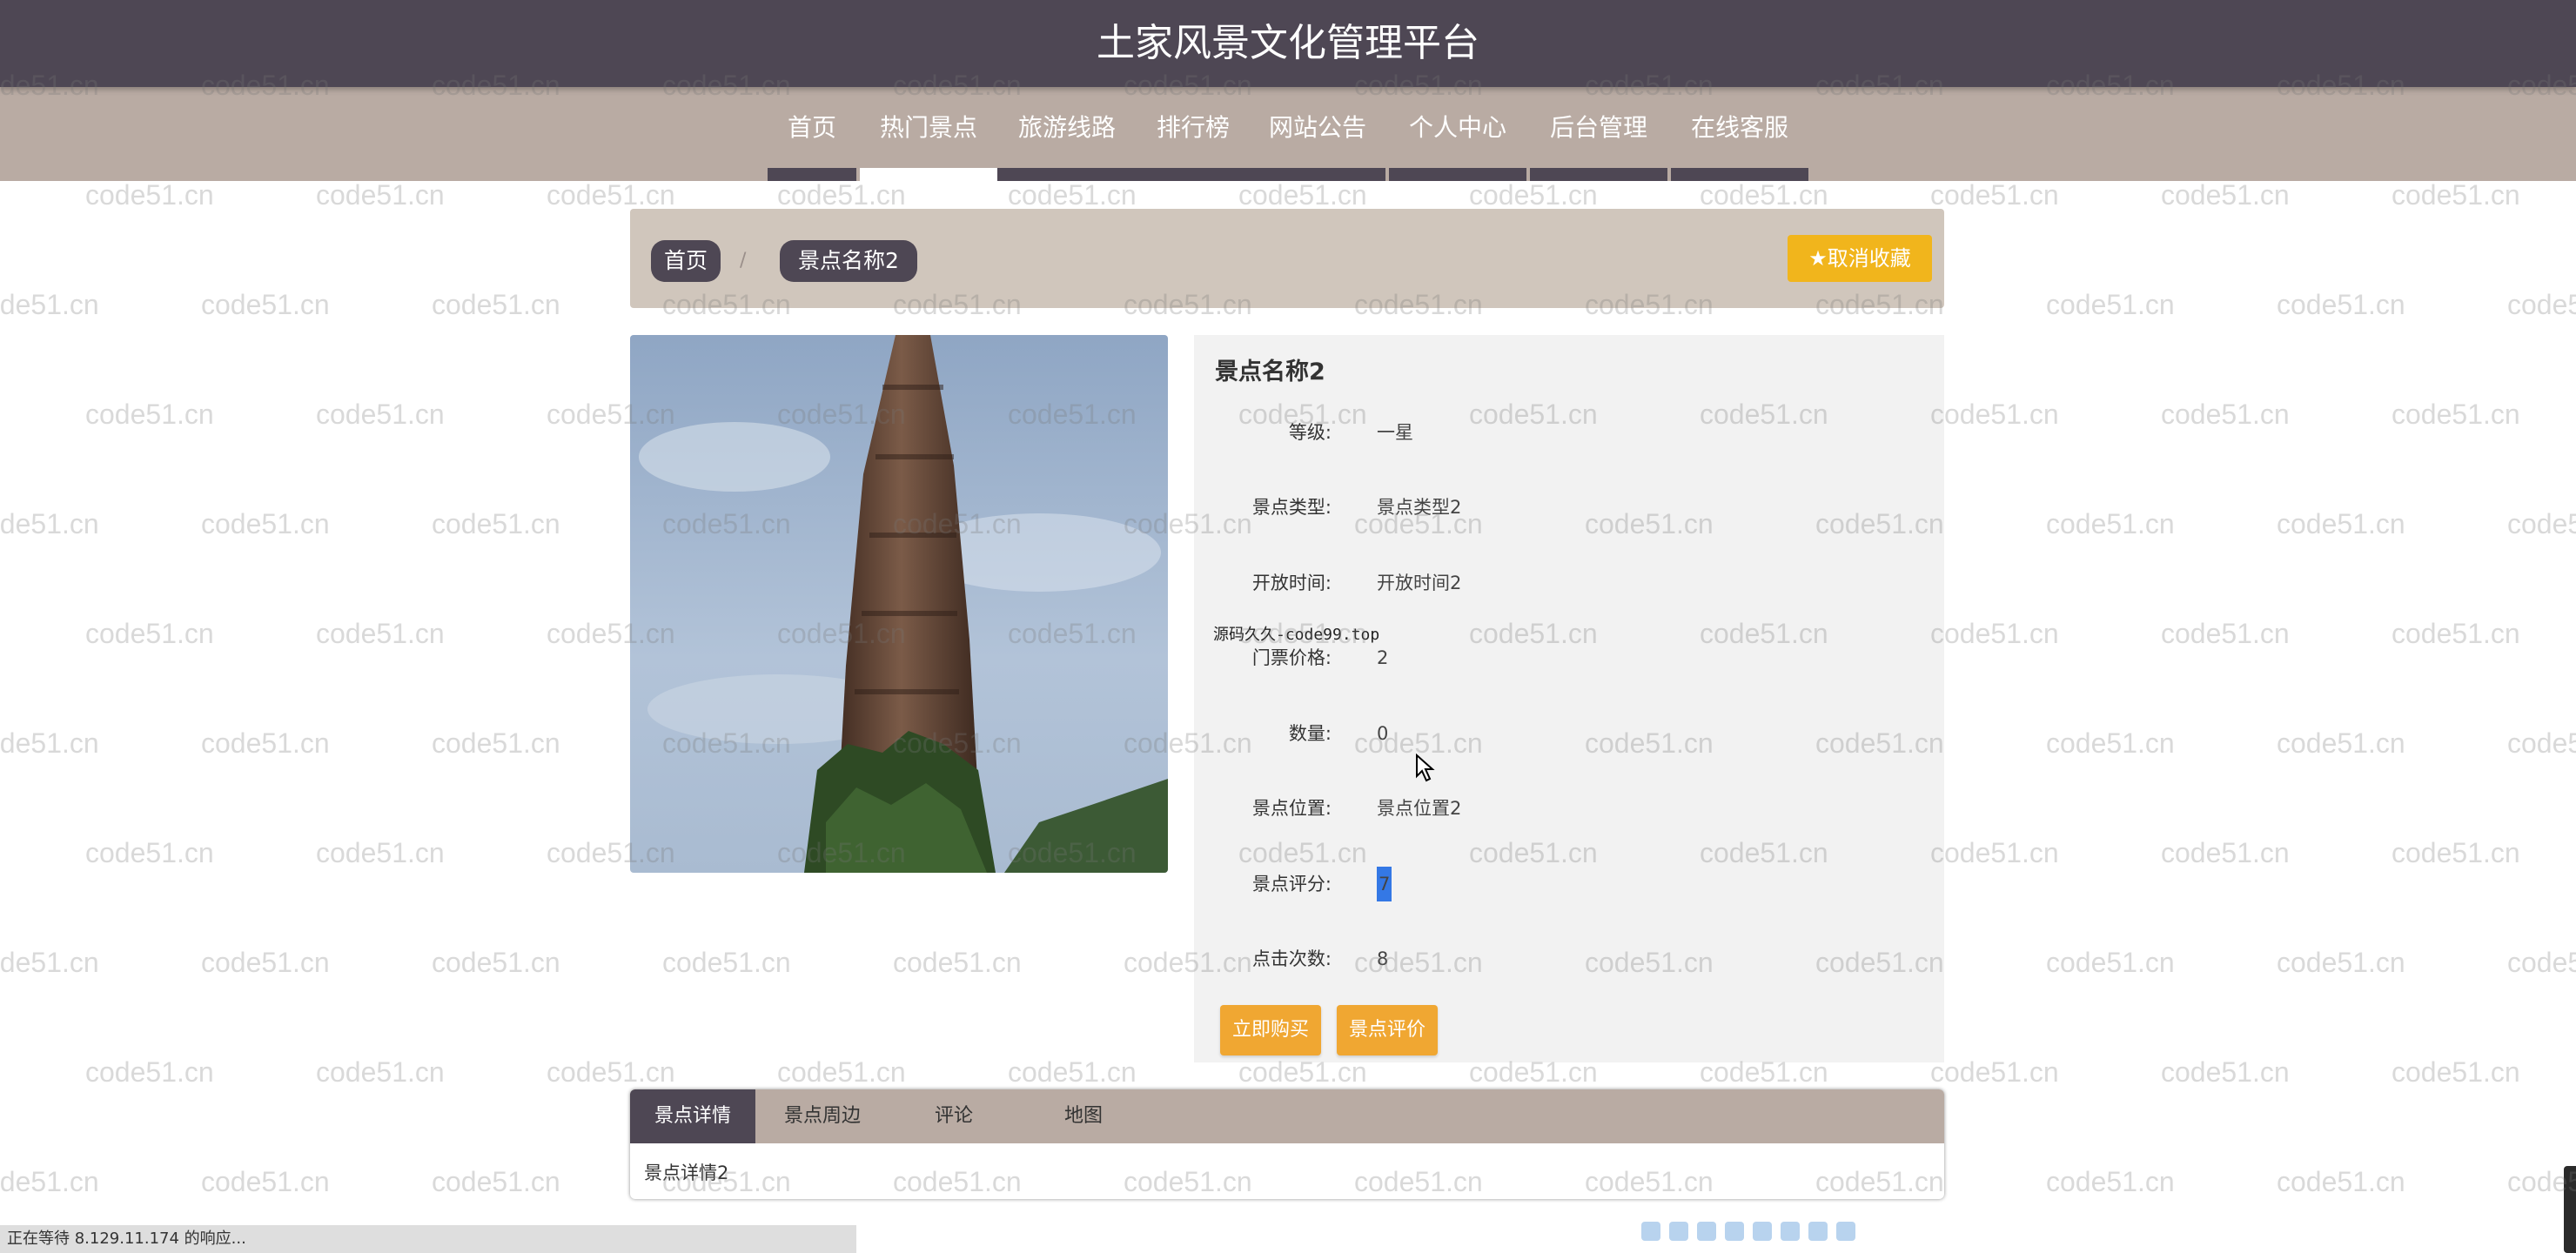  I want to click on field-level-value: 一星, so click(1395, 432).